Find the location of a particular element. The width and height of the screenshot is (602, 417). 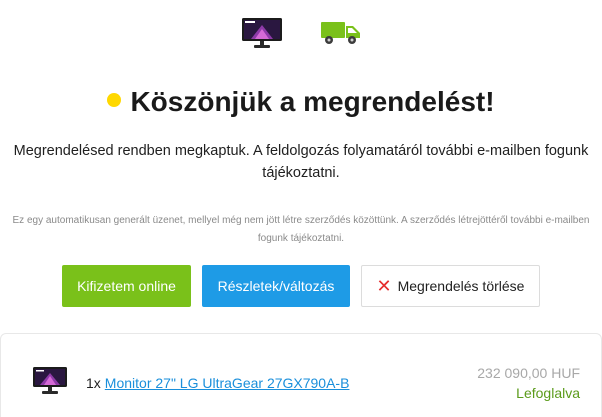

page-title: Köszönjük a megrendelést! is located at coordinates (301, 102).